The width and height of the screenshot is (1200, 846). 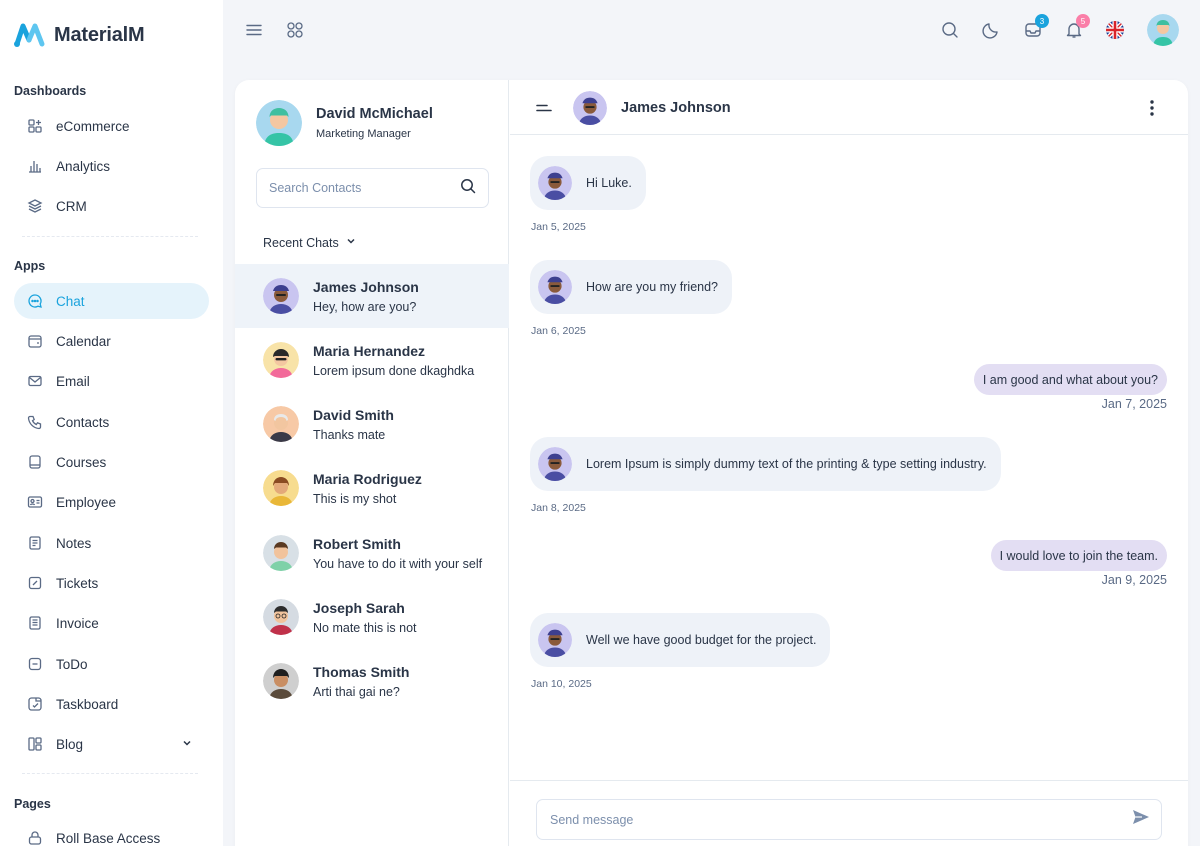 I want to click on contact-item: Maria Rodriguez This is my shot, so click(x=372, y=488).